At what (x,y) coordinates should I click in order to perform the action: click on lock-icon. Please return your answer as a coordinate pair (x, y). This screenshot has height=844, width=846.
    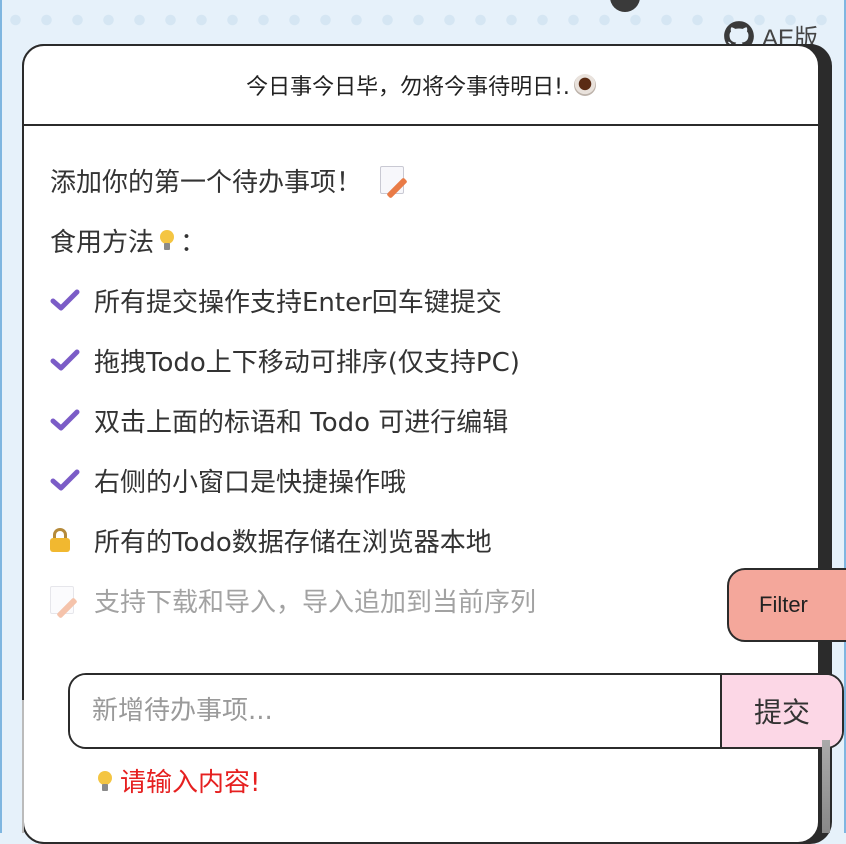
    Looking at the image, I should click on (60, 540).